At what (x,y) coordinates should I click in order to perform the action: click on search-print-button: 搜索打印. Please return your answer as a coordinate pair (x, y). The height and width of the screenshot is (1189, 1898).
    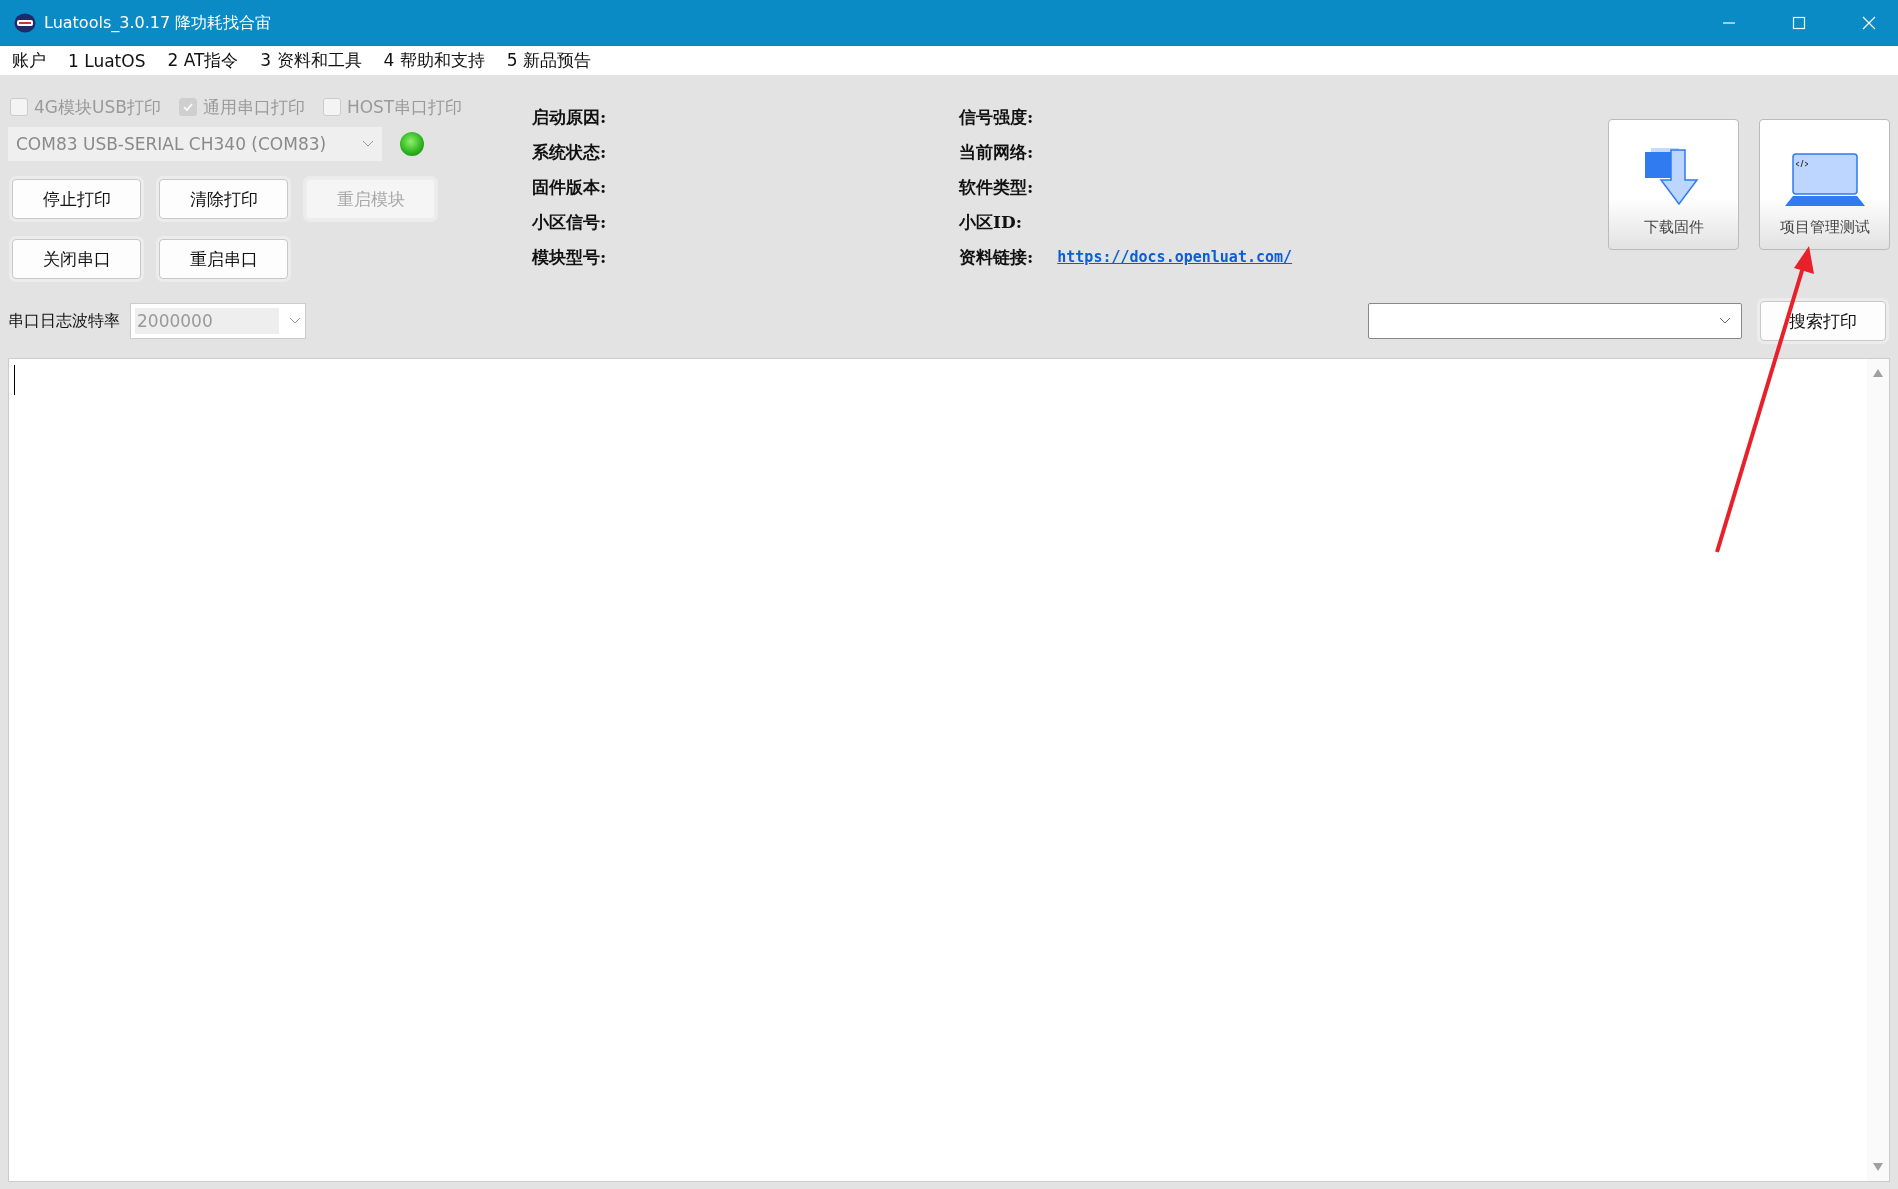
    Looking at the image, I should click on (1823, 321).